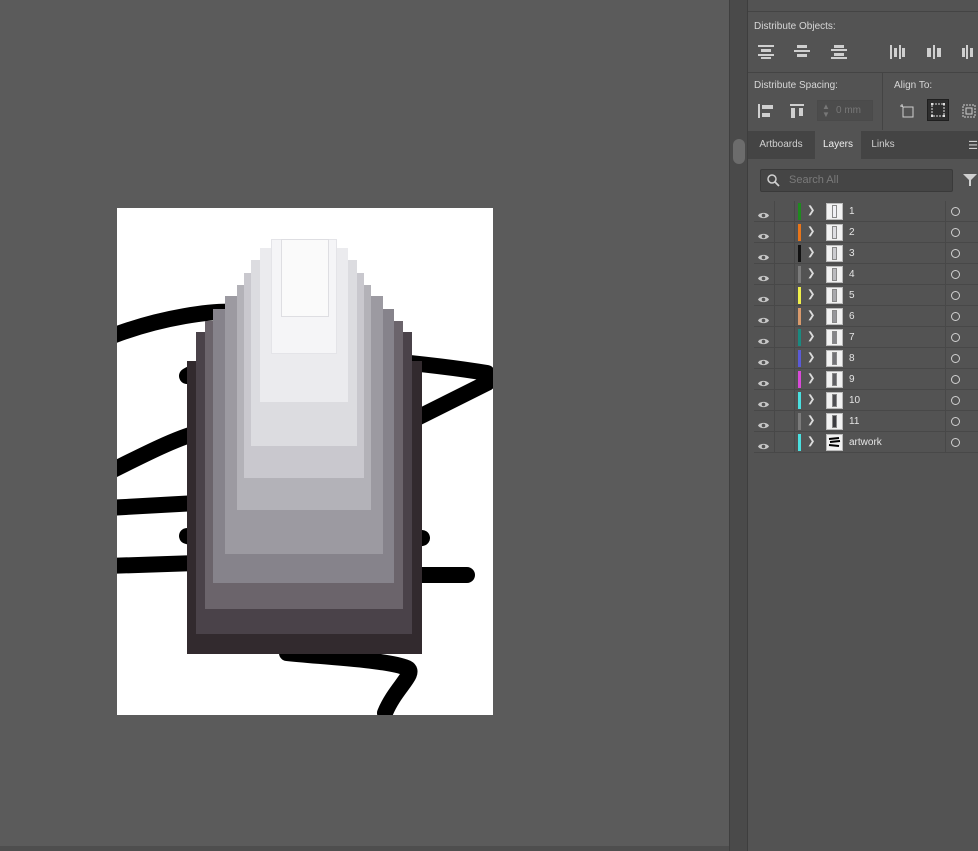 This screenshot has height=851, width=978. I want to click on layer-name: 6, so click(852, 316).